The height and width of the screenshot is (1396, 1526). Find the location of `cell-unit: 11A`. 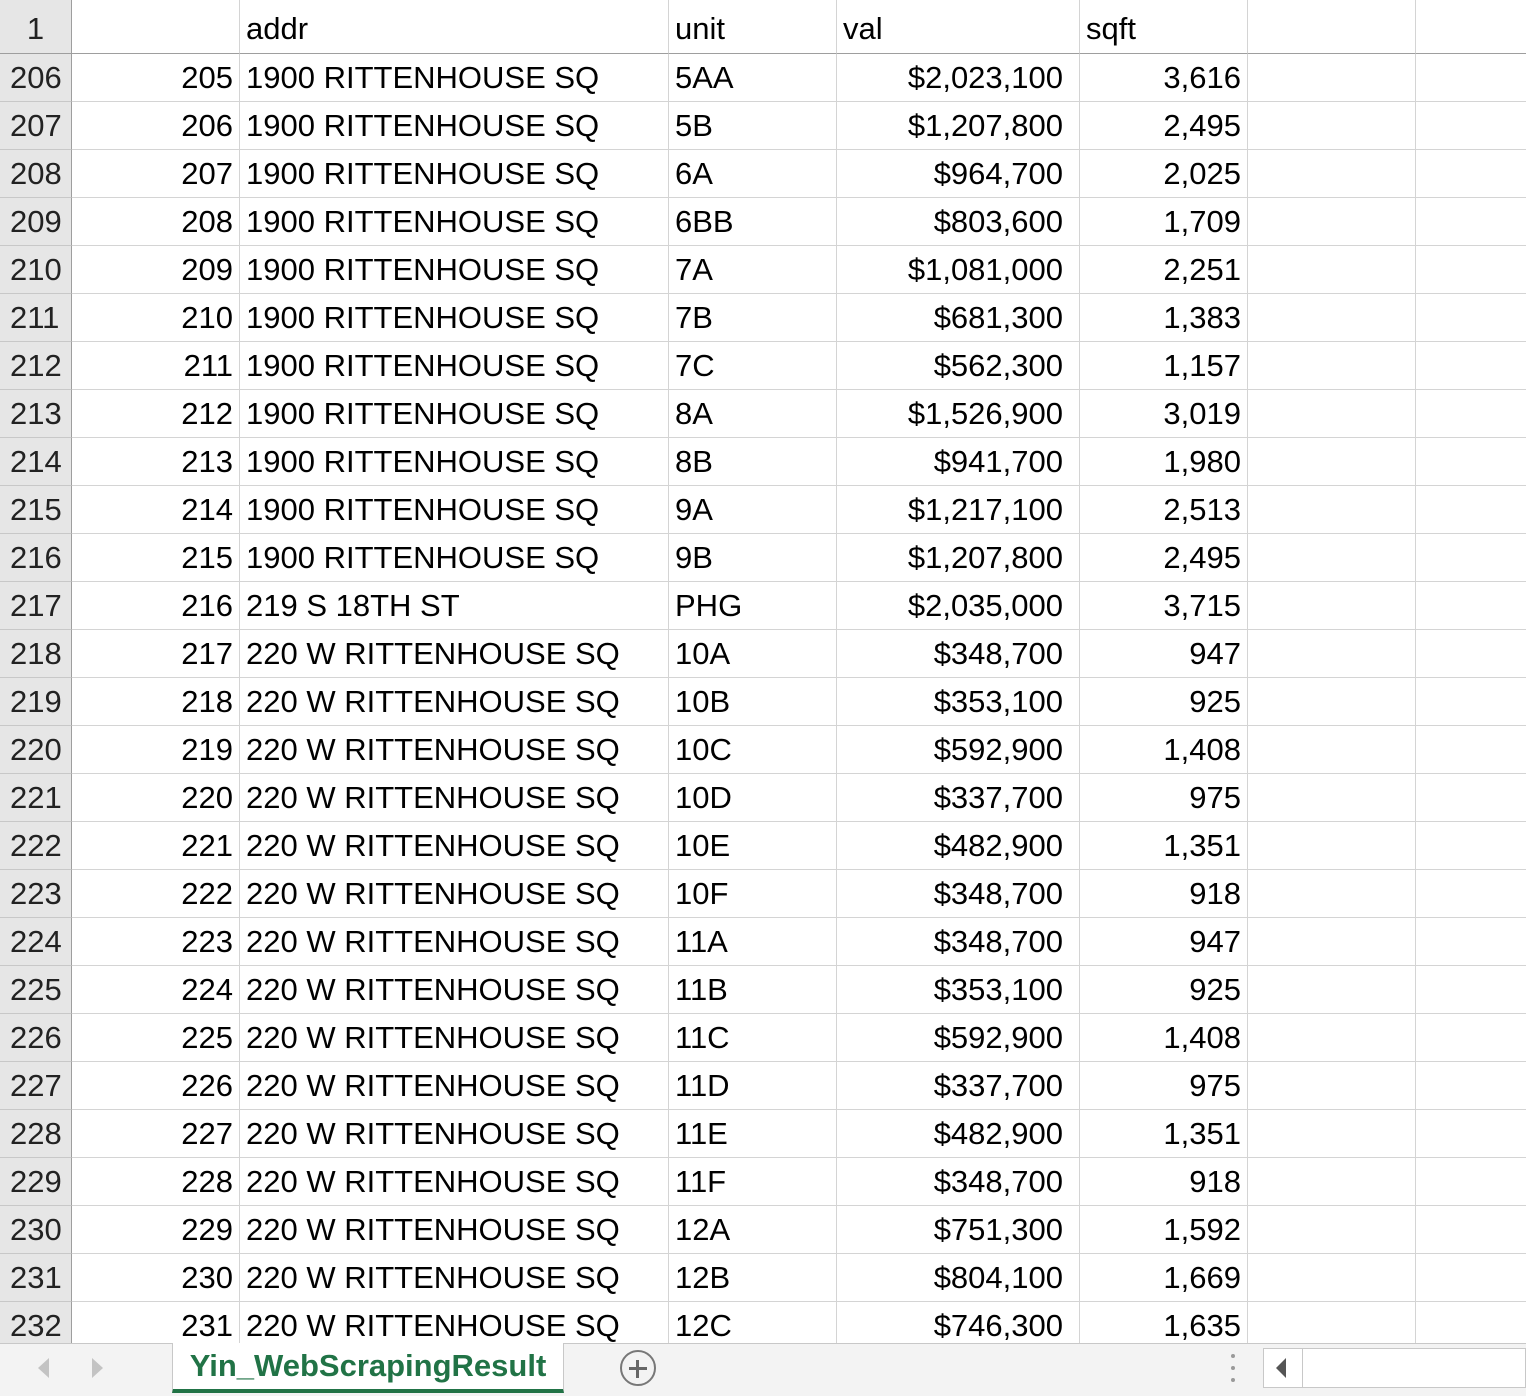

cell-unit: 11A is located at coordinates (753, 942).